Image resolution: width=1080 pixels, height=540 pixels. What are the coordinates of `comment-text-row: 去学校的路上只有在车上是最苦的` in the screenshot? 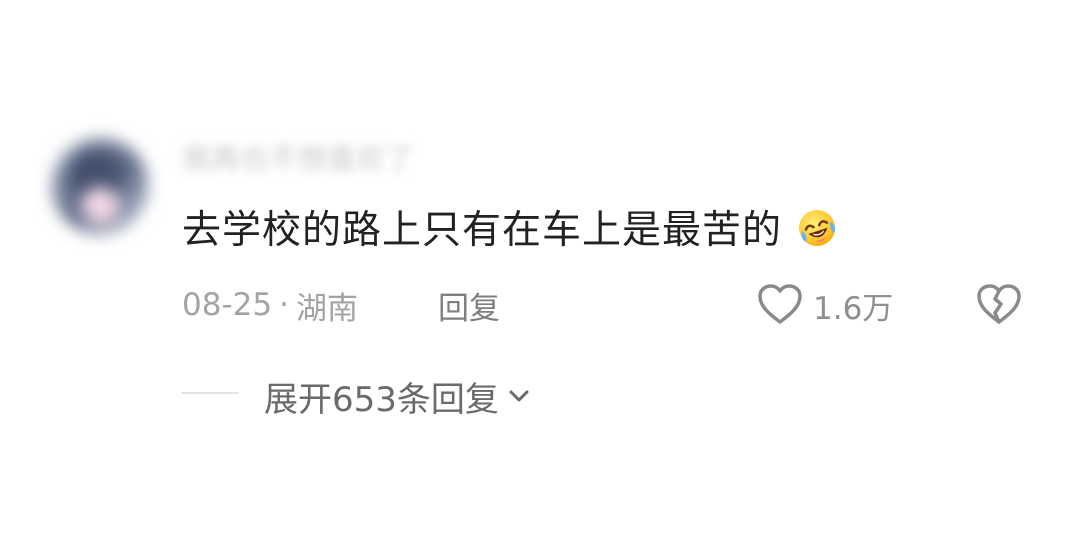 It's located at (509, 231).